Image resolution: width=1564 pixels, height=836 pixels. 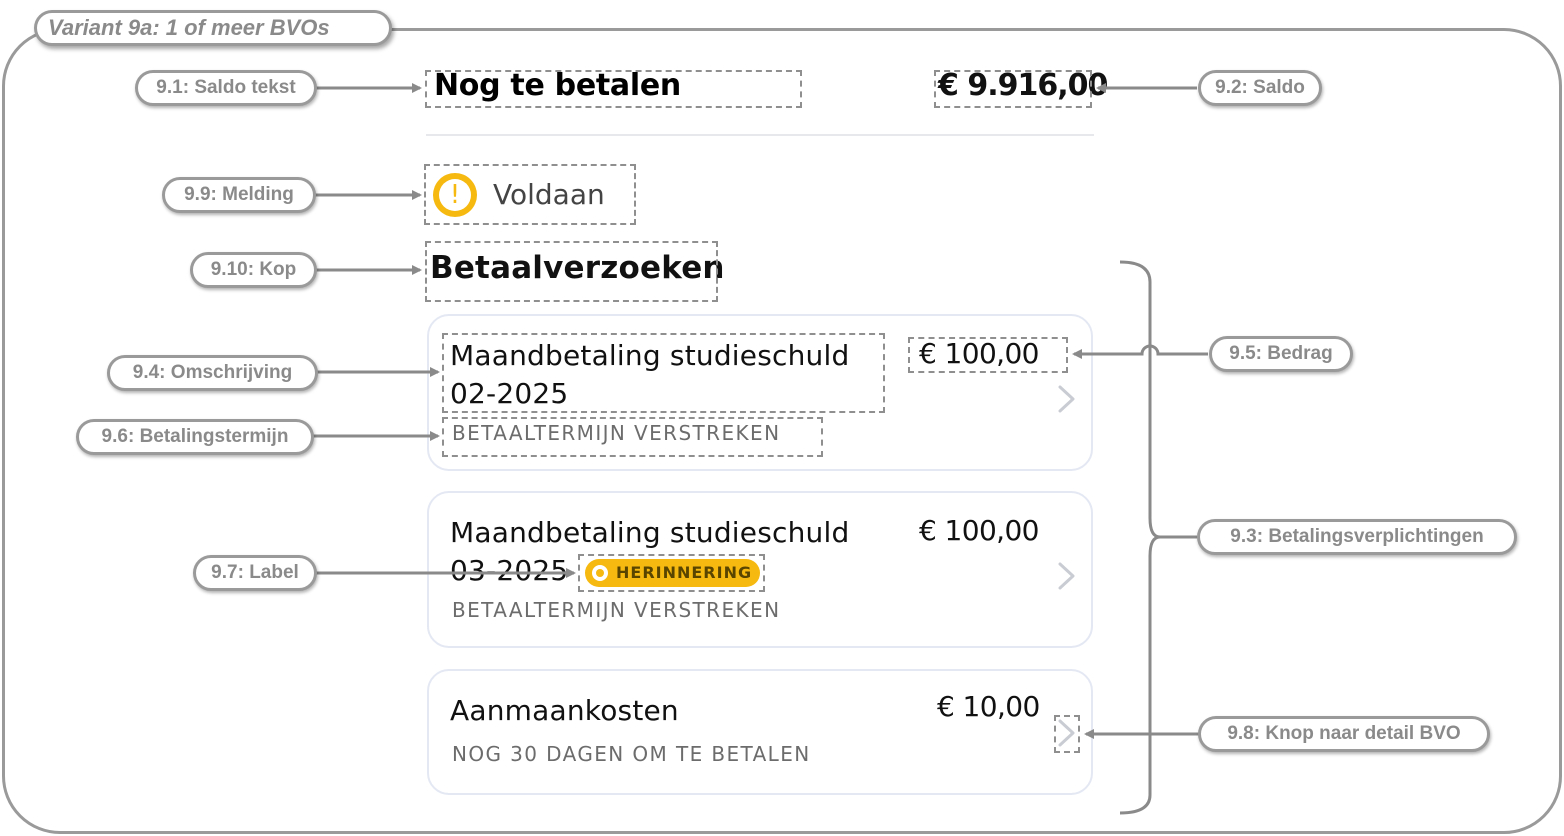 I want to click on callout-omschrijving: 9.4: Omschrijving, so click(x=212, y=373).